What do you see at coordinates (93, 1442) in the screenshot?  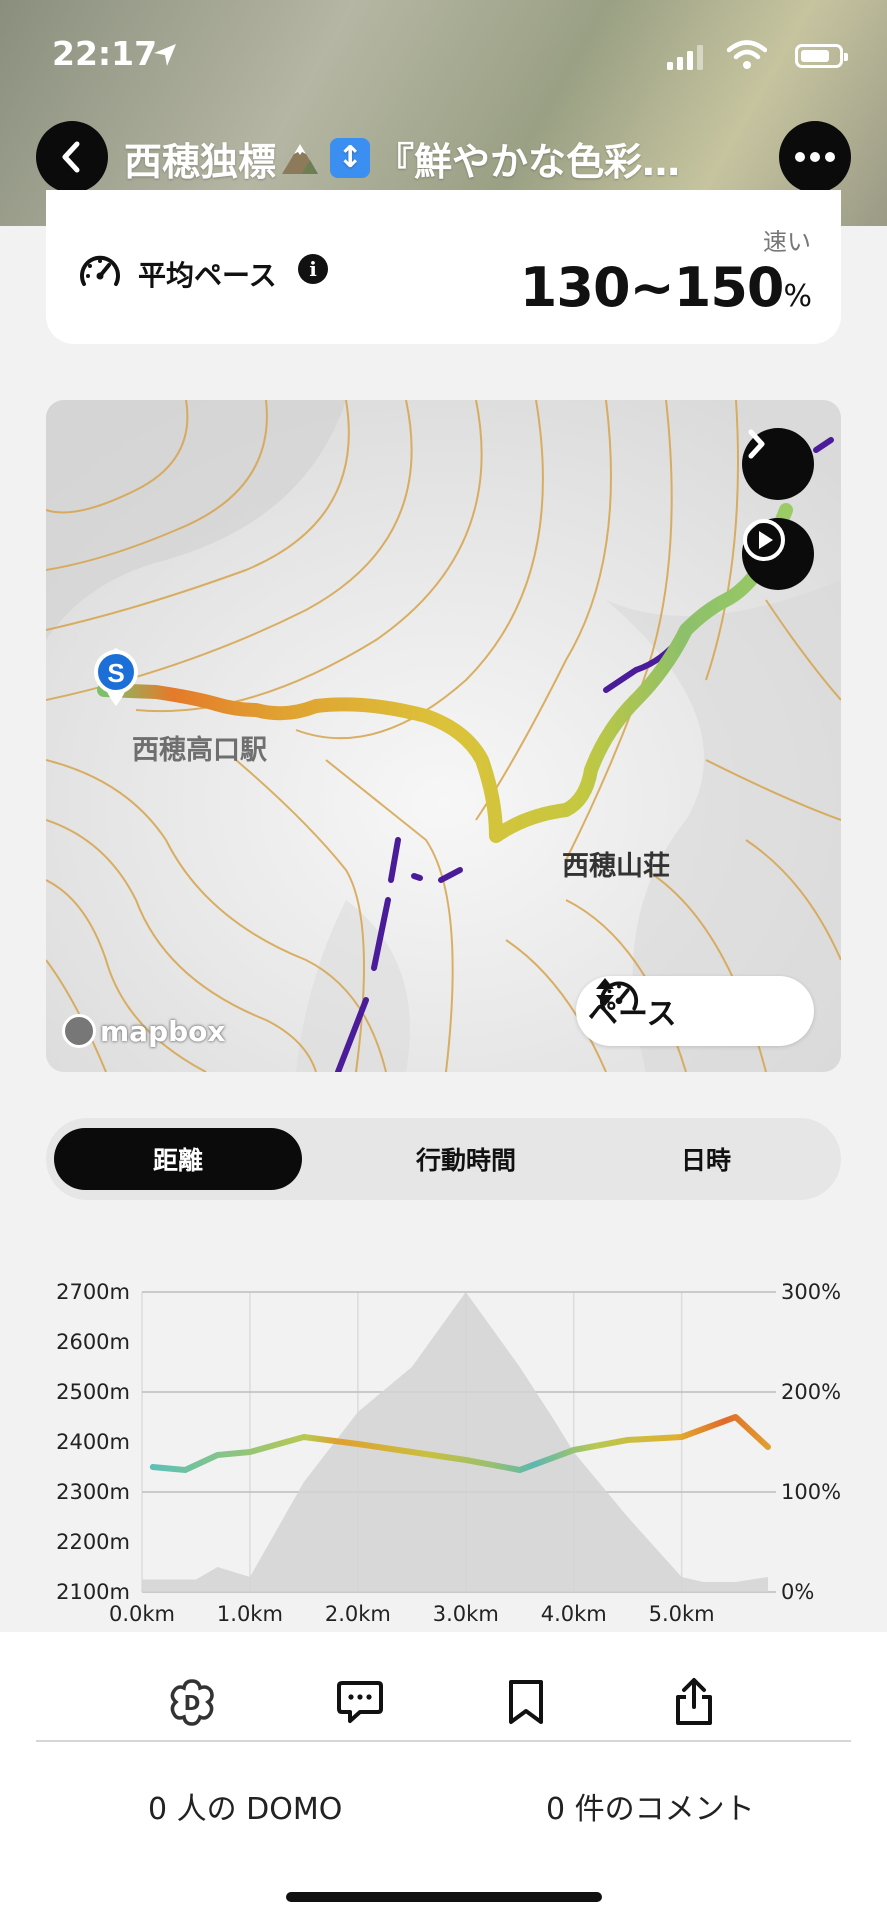 I see `y-left-tick-label: 2400m` at bounding box center [93, 1442].